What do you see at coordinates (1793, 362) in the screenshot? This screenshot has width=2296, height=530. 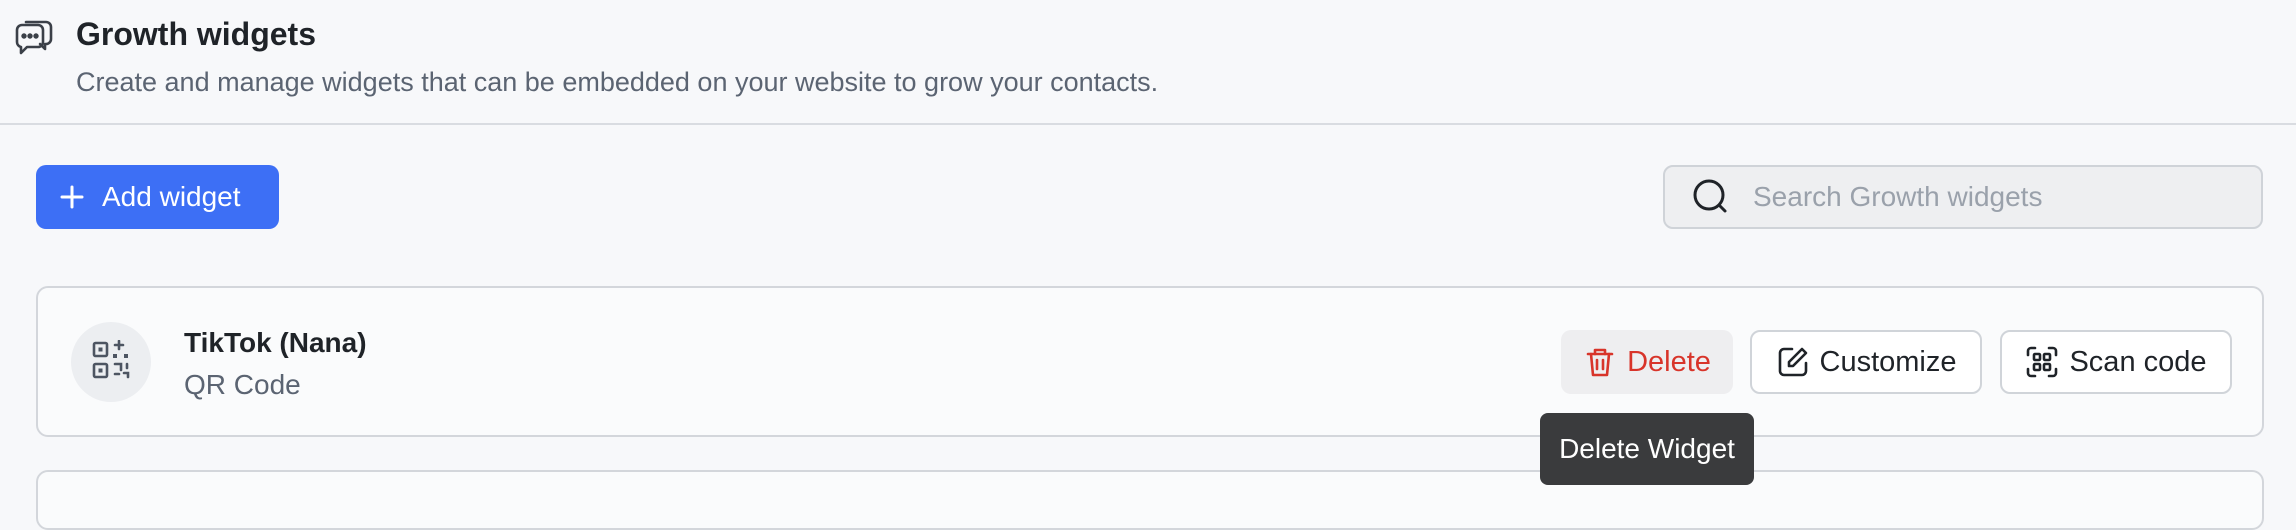 I see `edit-icon` at bounding box center [1793, 362].